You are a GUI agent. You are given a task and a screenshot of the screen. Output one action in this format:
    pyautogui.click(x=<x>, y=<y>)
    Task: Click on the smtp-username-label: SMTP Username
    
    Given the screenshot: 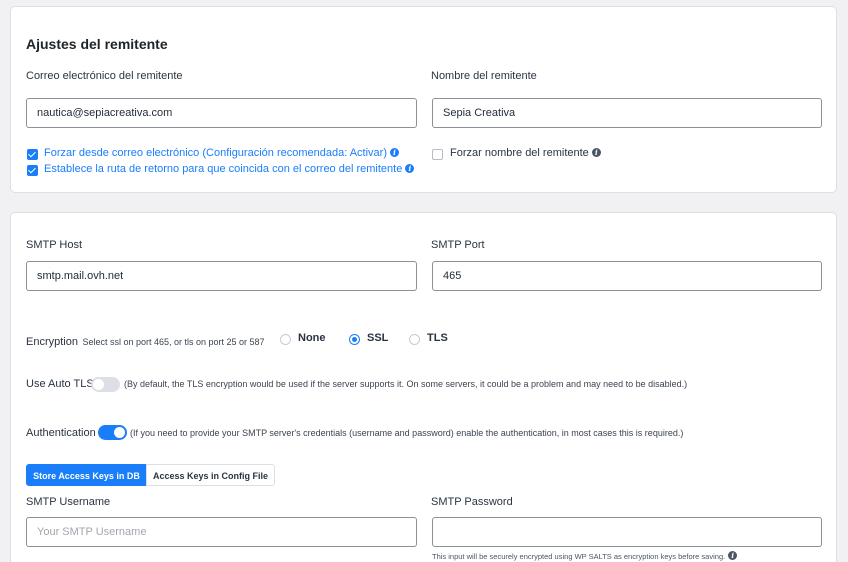 What is the action you would take?
    pyautogui.click(x=68, y=502)
    